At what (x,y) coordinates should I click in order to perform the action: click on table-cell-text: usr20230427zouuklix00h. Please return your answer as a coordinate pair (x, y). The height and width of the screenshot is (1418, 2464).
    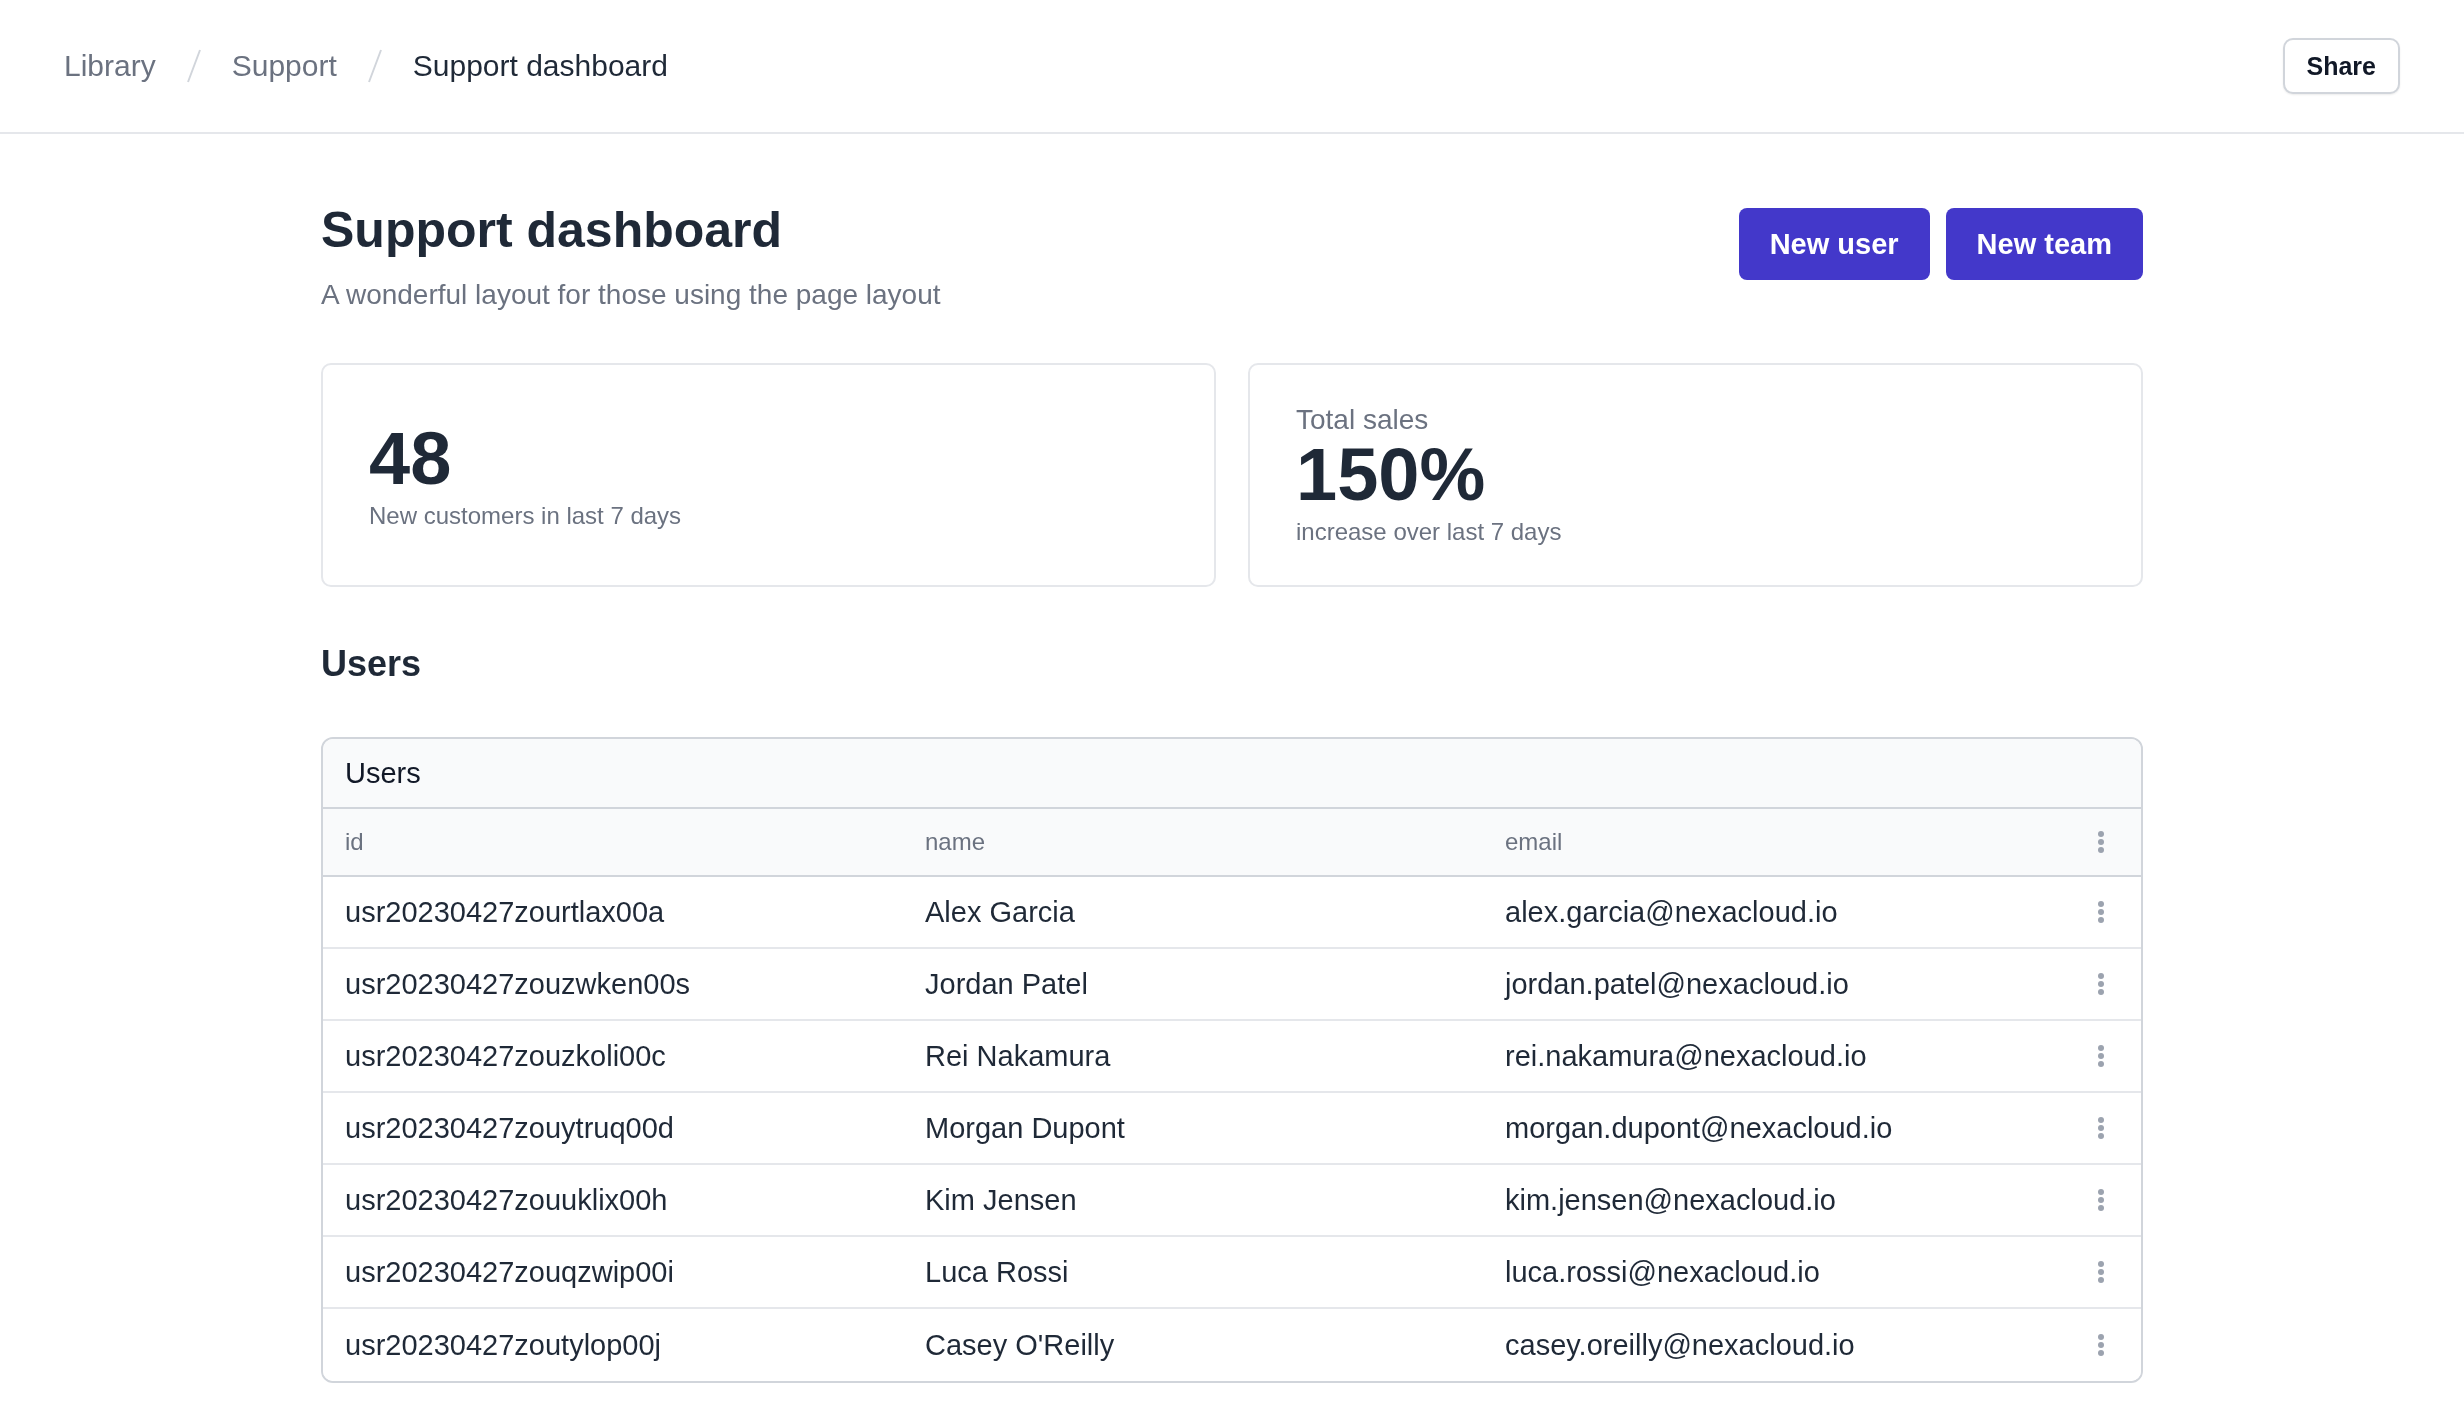
    Looking at the image, I should click on (506, 1200).